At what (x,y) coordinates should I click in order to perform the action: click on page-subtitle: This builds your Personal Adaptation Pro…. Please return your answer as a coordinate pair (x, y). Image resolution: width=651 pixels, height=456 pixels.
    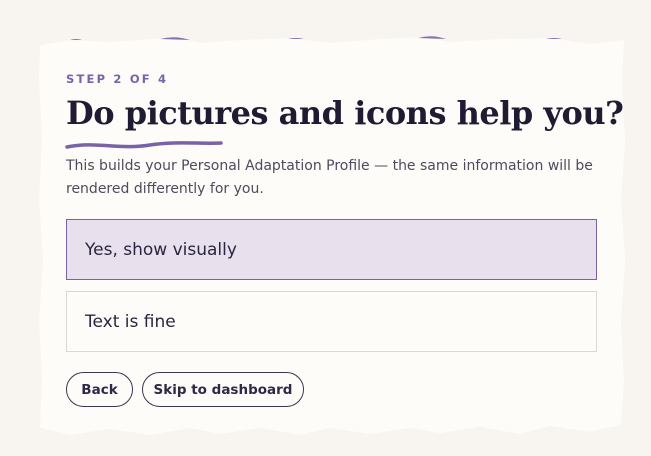
    Looking at the image, I should click on (329, 177).